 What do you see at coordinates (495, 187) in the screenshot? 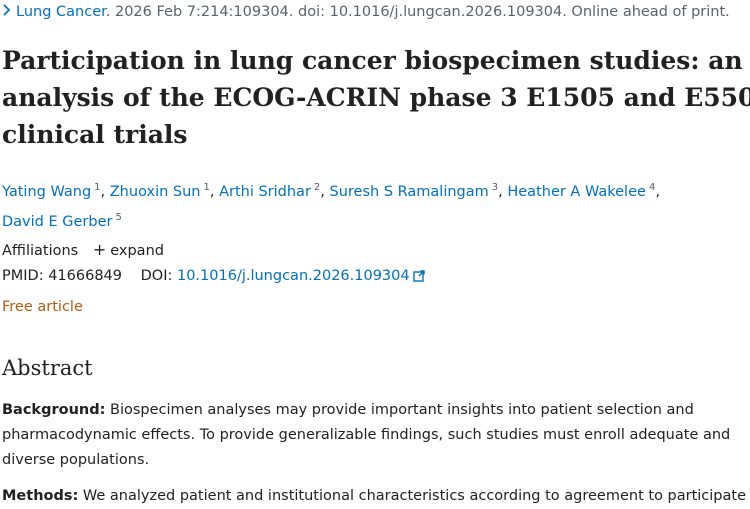
I see `affiliation-number: 3` at bounding box center [495, 187].